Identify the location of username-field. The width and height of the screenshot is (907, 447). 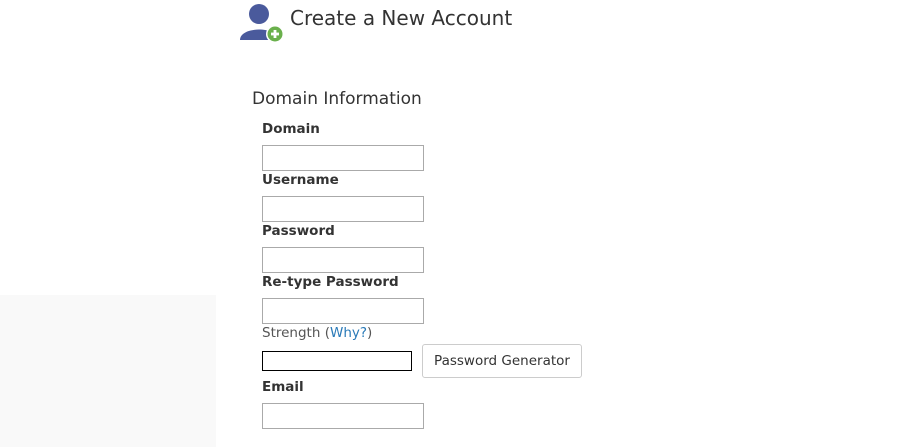
(343, 209).